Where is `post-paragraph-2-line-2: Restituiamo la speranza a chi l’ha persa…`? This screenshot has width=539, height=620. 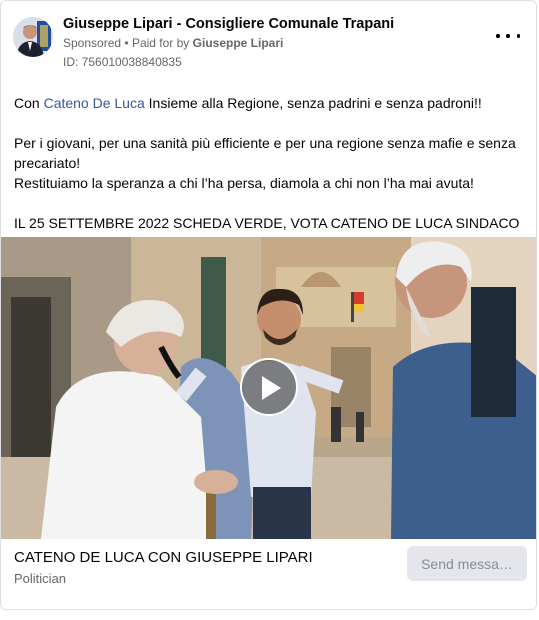
post-paragraph-2-line-2: Restituiamo la speranza a chi l’ha persa… is located at coordinates (244, 183).